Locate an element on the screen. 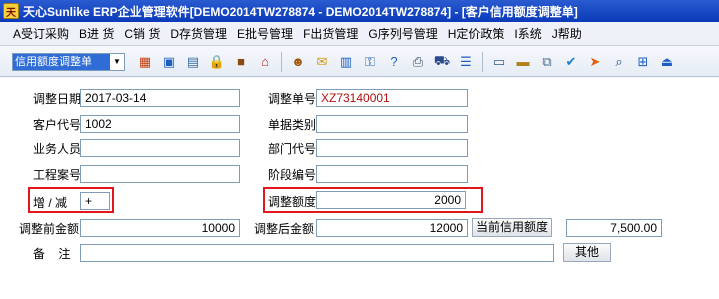  before-amount-field: 10000 is located at coordinates (160, 228).